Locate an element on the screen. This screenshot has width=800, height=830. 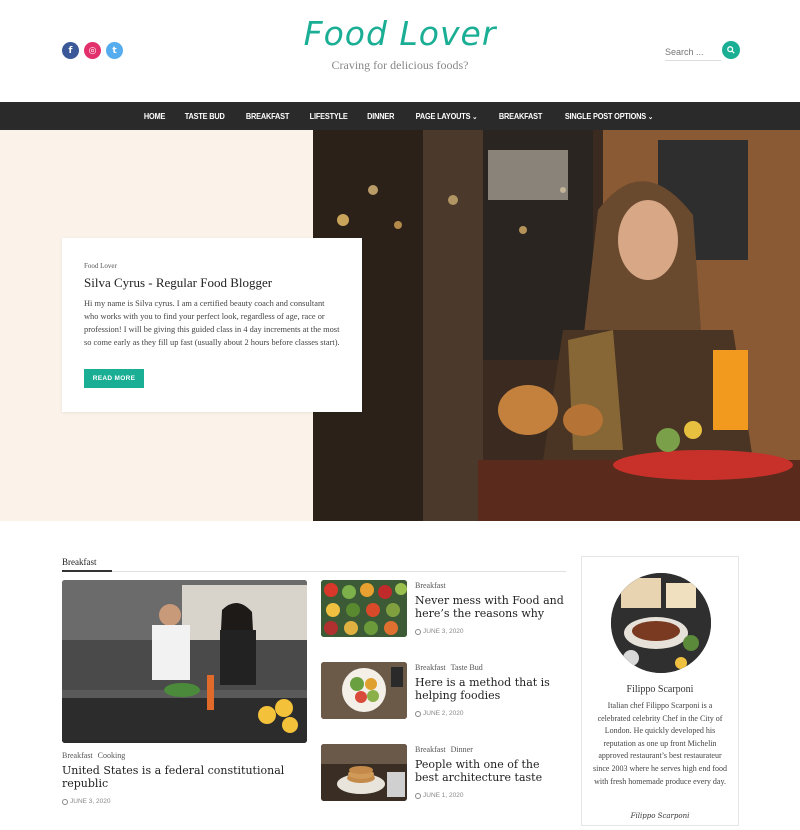
post-date: JUNE 1, 2020 is located at coordinates (439, 795).